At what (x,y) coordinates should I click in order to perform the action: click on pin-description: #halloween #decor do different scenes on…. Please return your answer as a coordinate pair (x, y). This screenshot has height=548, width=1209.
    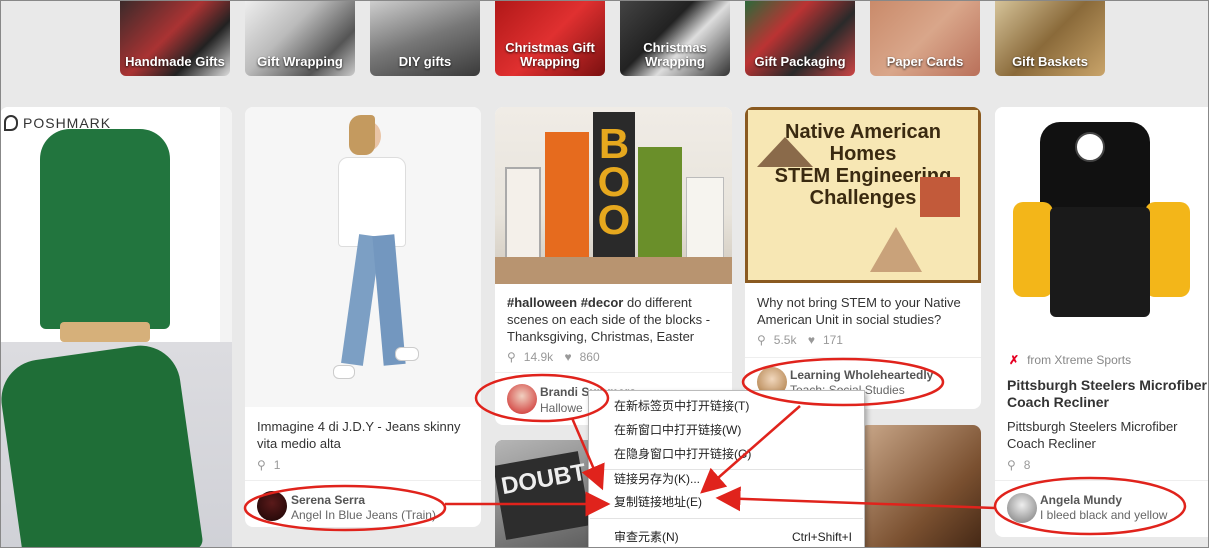
    Looking at the image, I should click on (614, 319).